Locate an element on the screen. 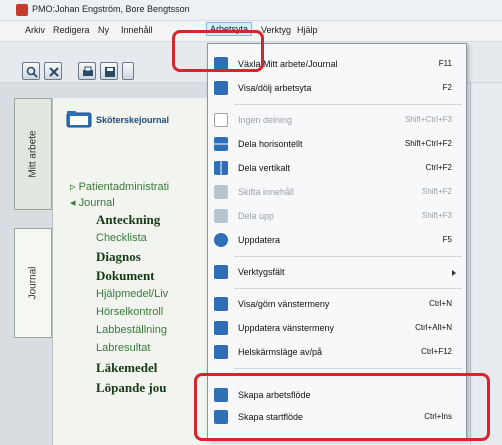 This screenshot has width=502, height=445. no-split-icon is located at coordinates (221, 120).